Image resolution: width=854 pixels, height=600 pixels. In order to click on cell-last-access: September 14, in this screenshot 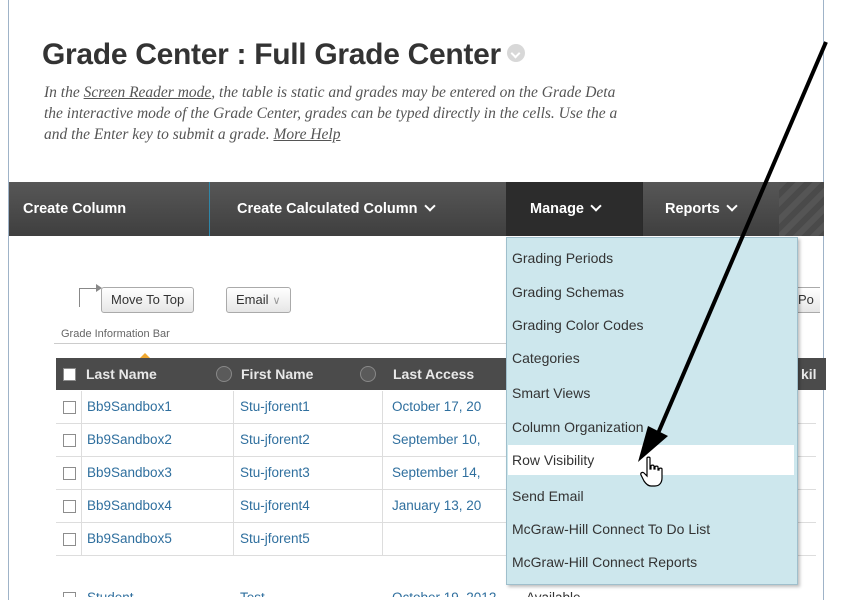, I will do `click(436, 473)`.